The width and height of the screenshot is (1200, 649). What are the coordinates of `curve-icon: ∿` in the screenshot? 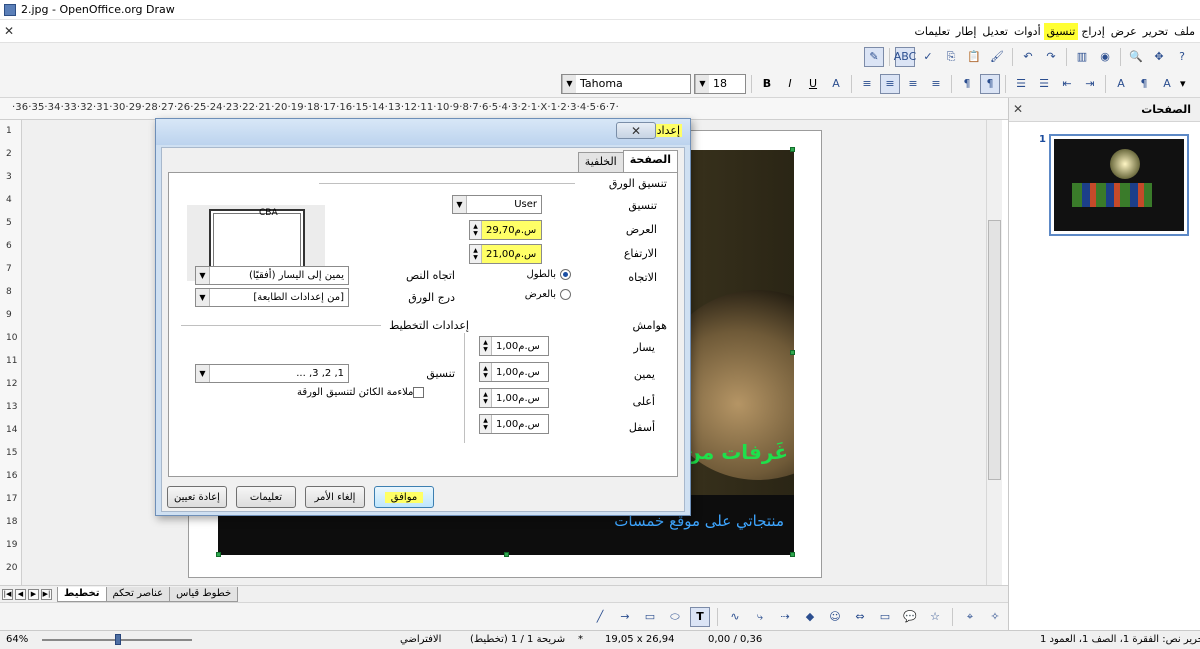 It's located at (735, 617).